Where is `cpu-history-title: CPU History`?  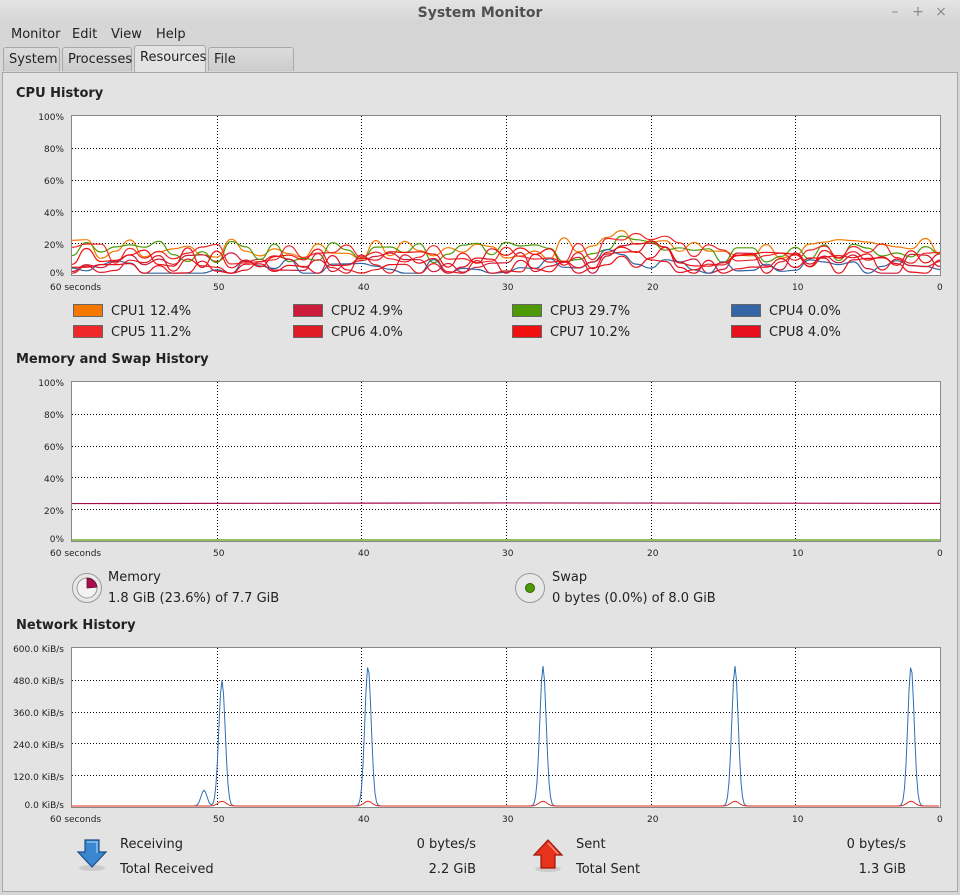 cpu-history-title: CPU History is located at coordinates (60, 93).